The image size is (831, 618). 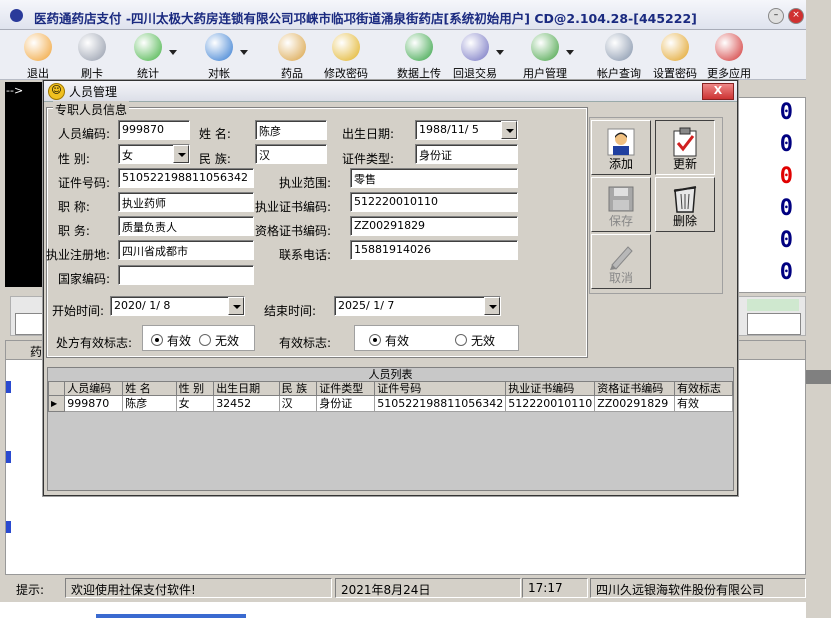 I want to click on update-button: 更新, so click(x=685, y=147).